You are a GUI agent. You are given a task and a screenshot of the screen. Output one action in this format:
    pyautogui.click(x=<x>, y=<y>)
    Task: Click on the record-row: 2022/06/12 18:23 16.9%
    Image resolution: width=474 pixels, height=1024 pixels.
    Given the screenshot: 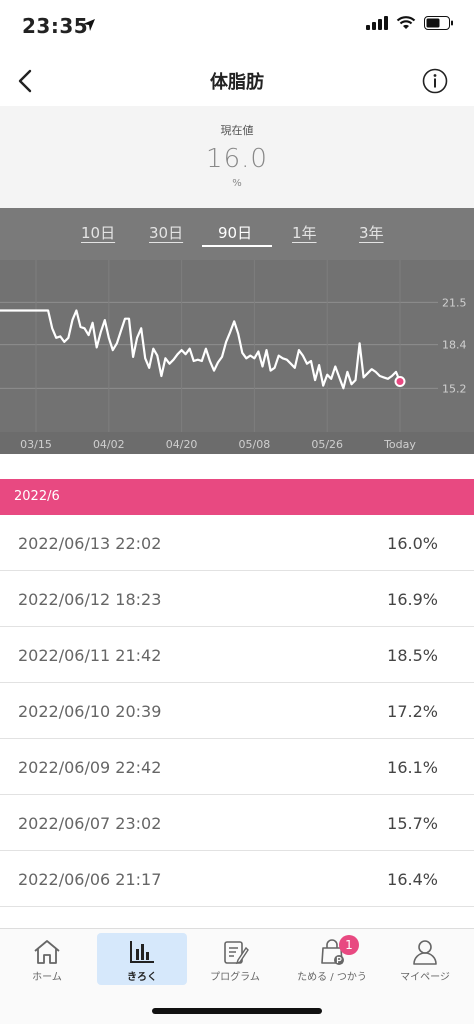 What is the action you would take?
    pyautogui.click(x=237, y=599)
    